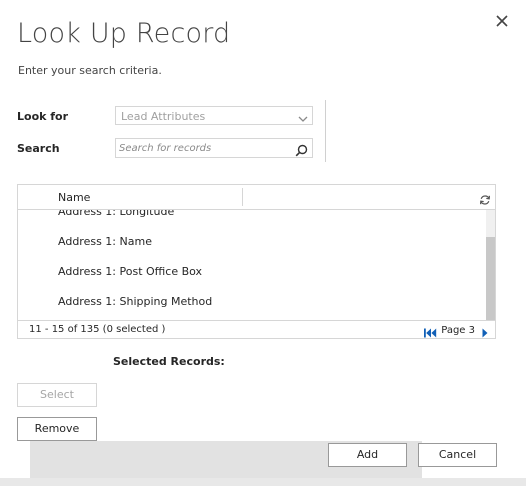  I want to click on row-name: Address 1: Longitude, so click(116, 214).